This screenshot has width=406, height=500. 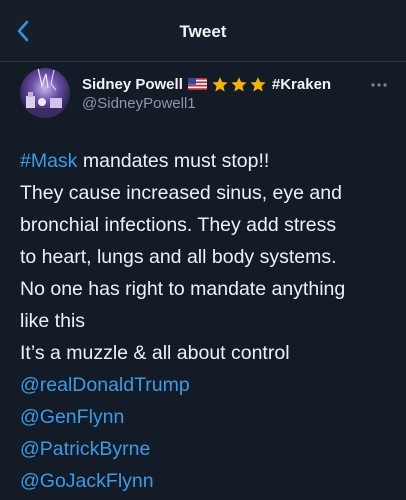 I want to click on more-options-button, so click(x=379, y=81).